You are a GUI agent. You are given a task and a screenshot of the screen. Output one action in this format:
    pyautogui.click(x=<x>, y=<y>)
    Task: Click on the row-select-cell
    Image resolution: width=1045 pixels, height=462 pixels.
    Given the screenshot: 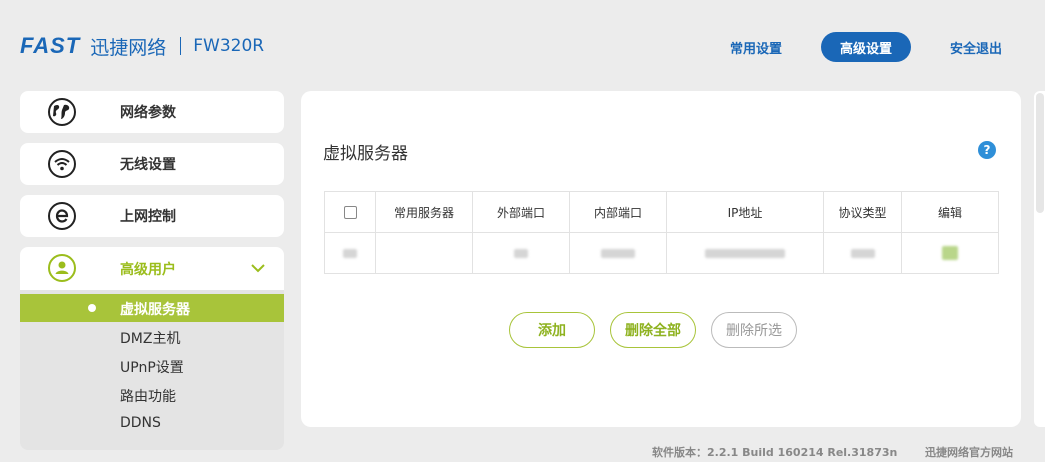 What is the action you would take?
    pyautogui.click(x=350, y=253)
    